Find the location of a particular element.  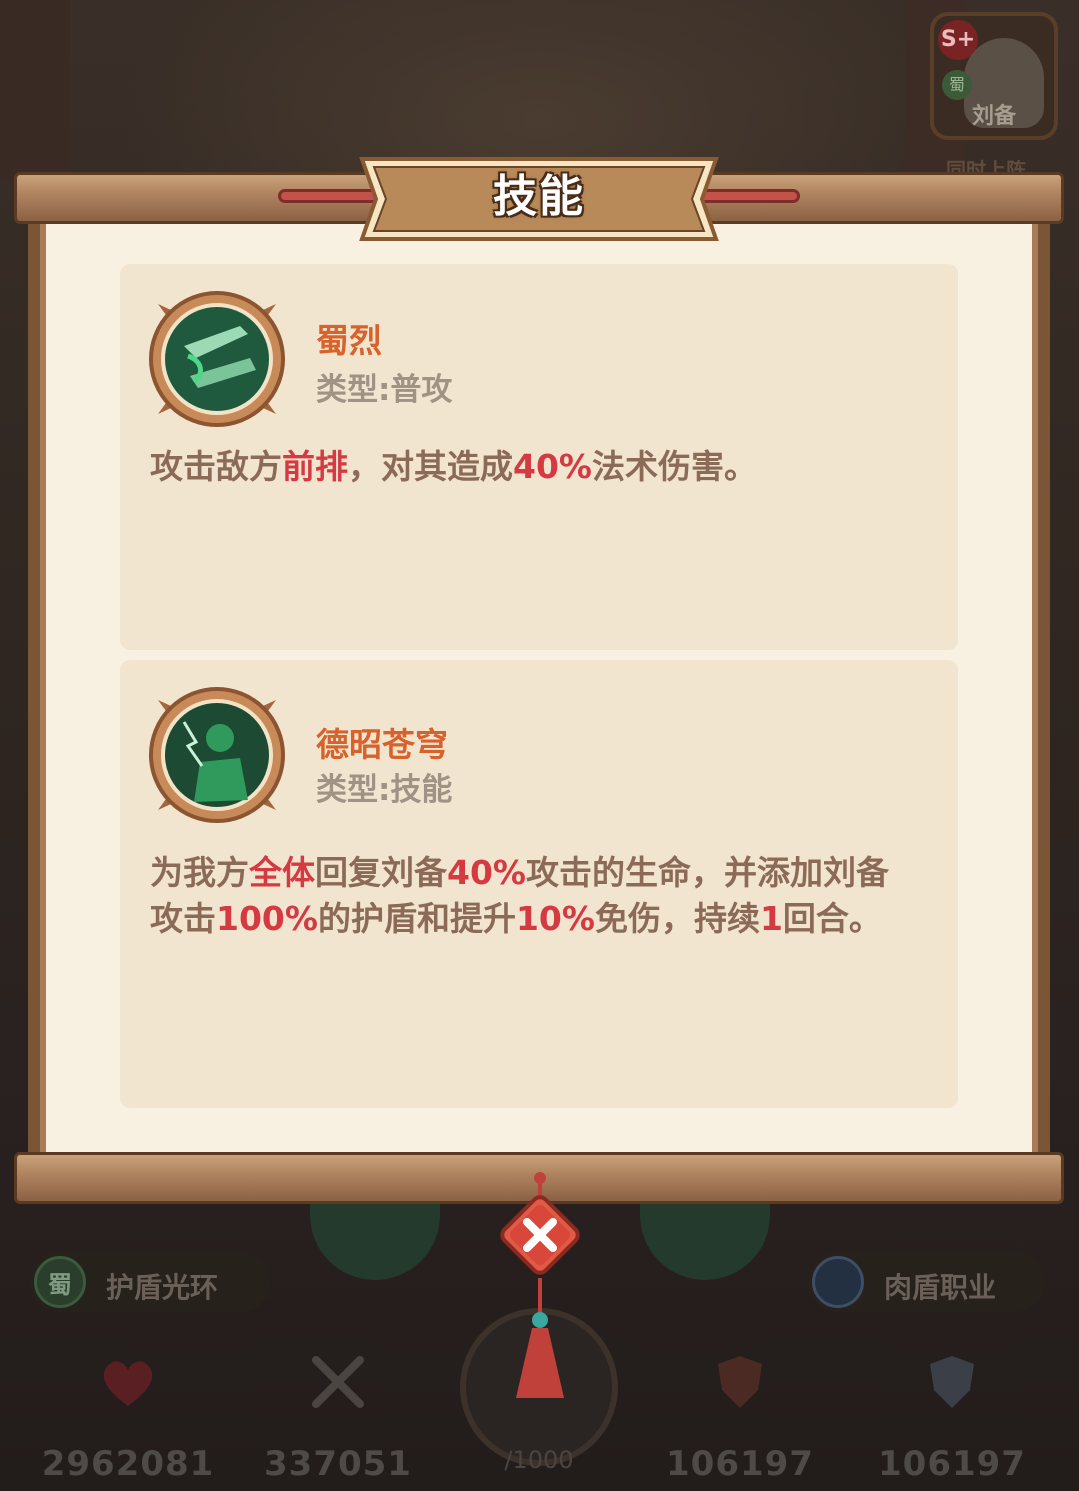

desc-highlight: 10% is located at coordinates (555, 918).